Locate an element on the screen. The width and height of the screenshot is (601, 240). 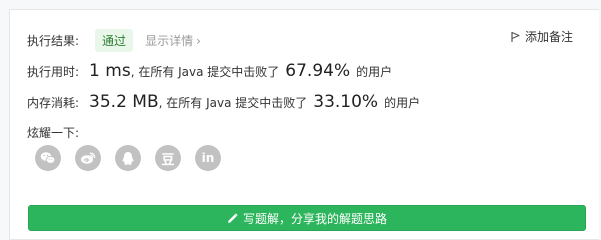
write-solution-label: 写题解，分享我的解题思路 is located at coordinates (314, 218).